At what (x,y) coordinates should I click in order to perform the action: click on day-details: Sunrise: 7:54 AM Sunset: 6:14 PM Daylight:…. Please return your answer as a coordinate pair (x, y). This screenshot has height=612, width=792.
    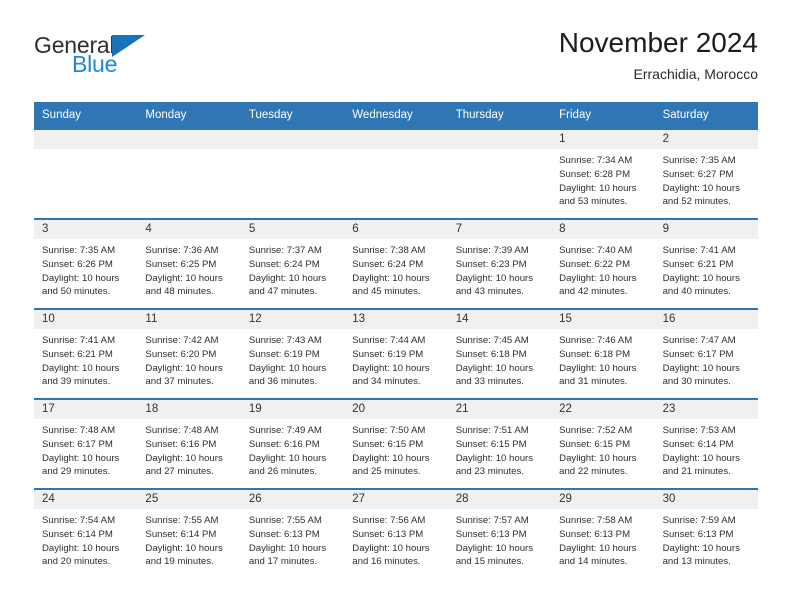
    Looking at the image, I should click on (85, 538).